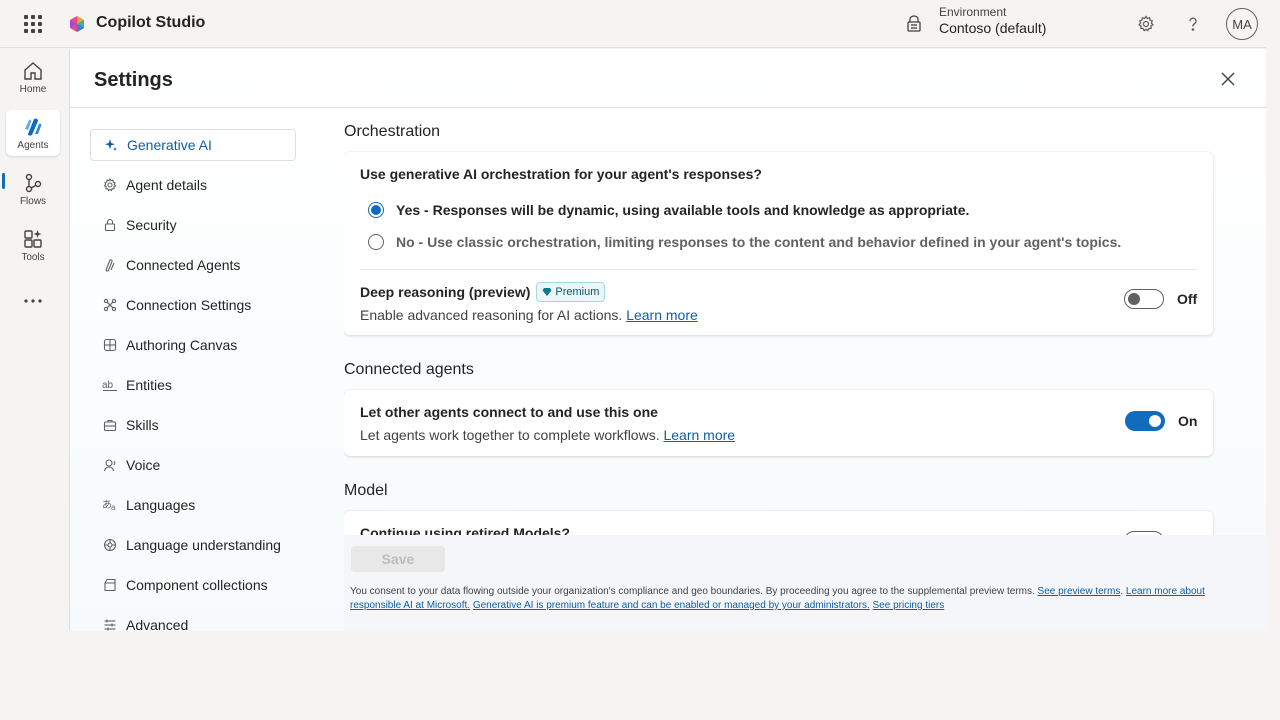  What do you see at coordinates (110, 624) in the screenshot?
I see `sliders-icon` at bounding box center [110, 624].